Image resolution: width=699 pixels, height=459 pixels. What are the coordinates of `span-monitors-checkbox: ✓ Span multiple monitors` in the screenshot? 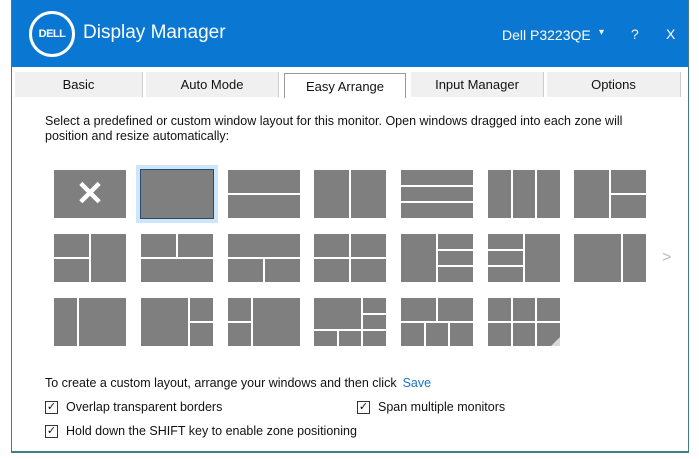 It's located at (431, 407).